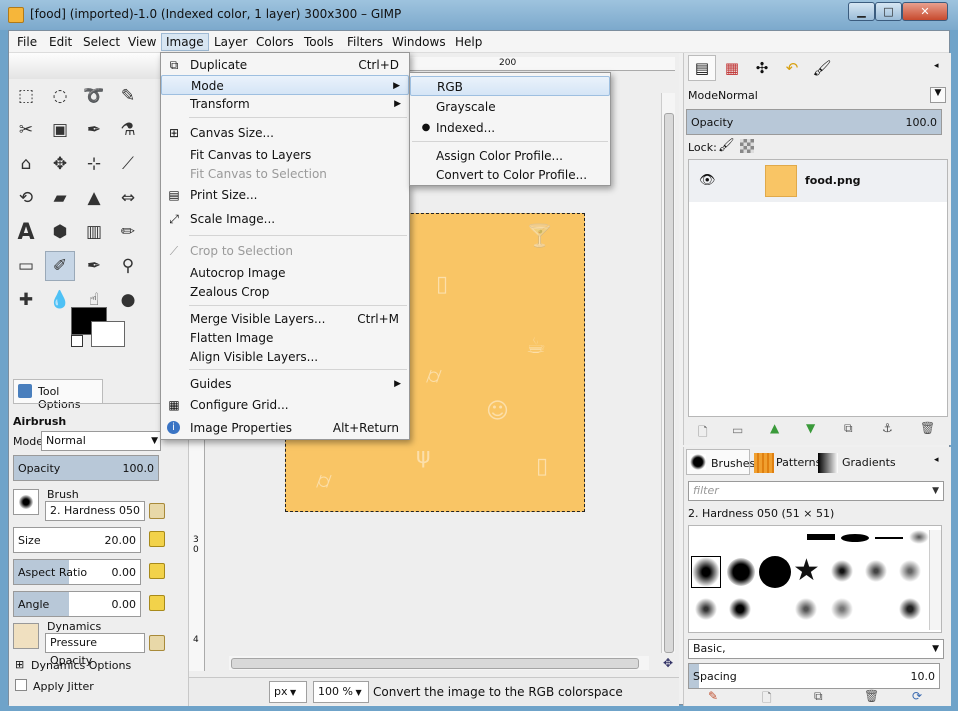 Image resolution: width=958 pixels, height=711 pixels. Describe the element at coordinates (26, 198) in the screenshot. I see `rotate-icon: ⟲` at that location.